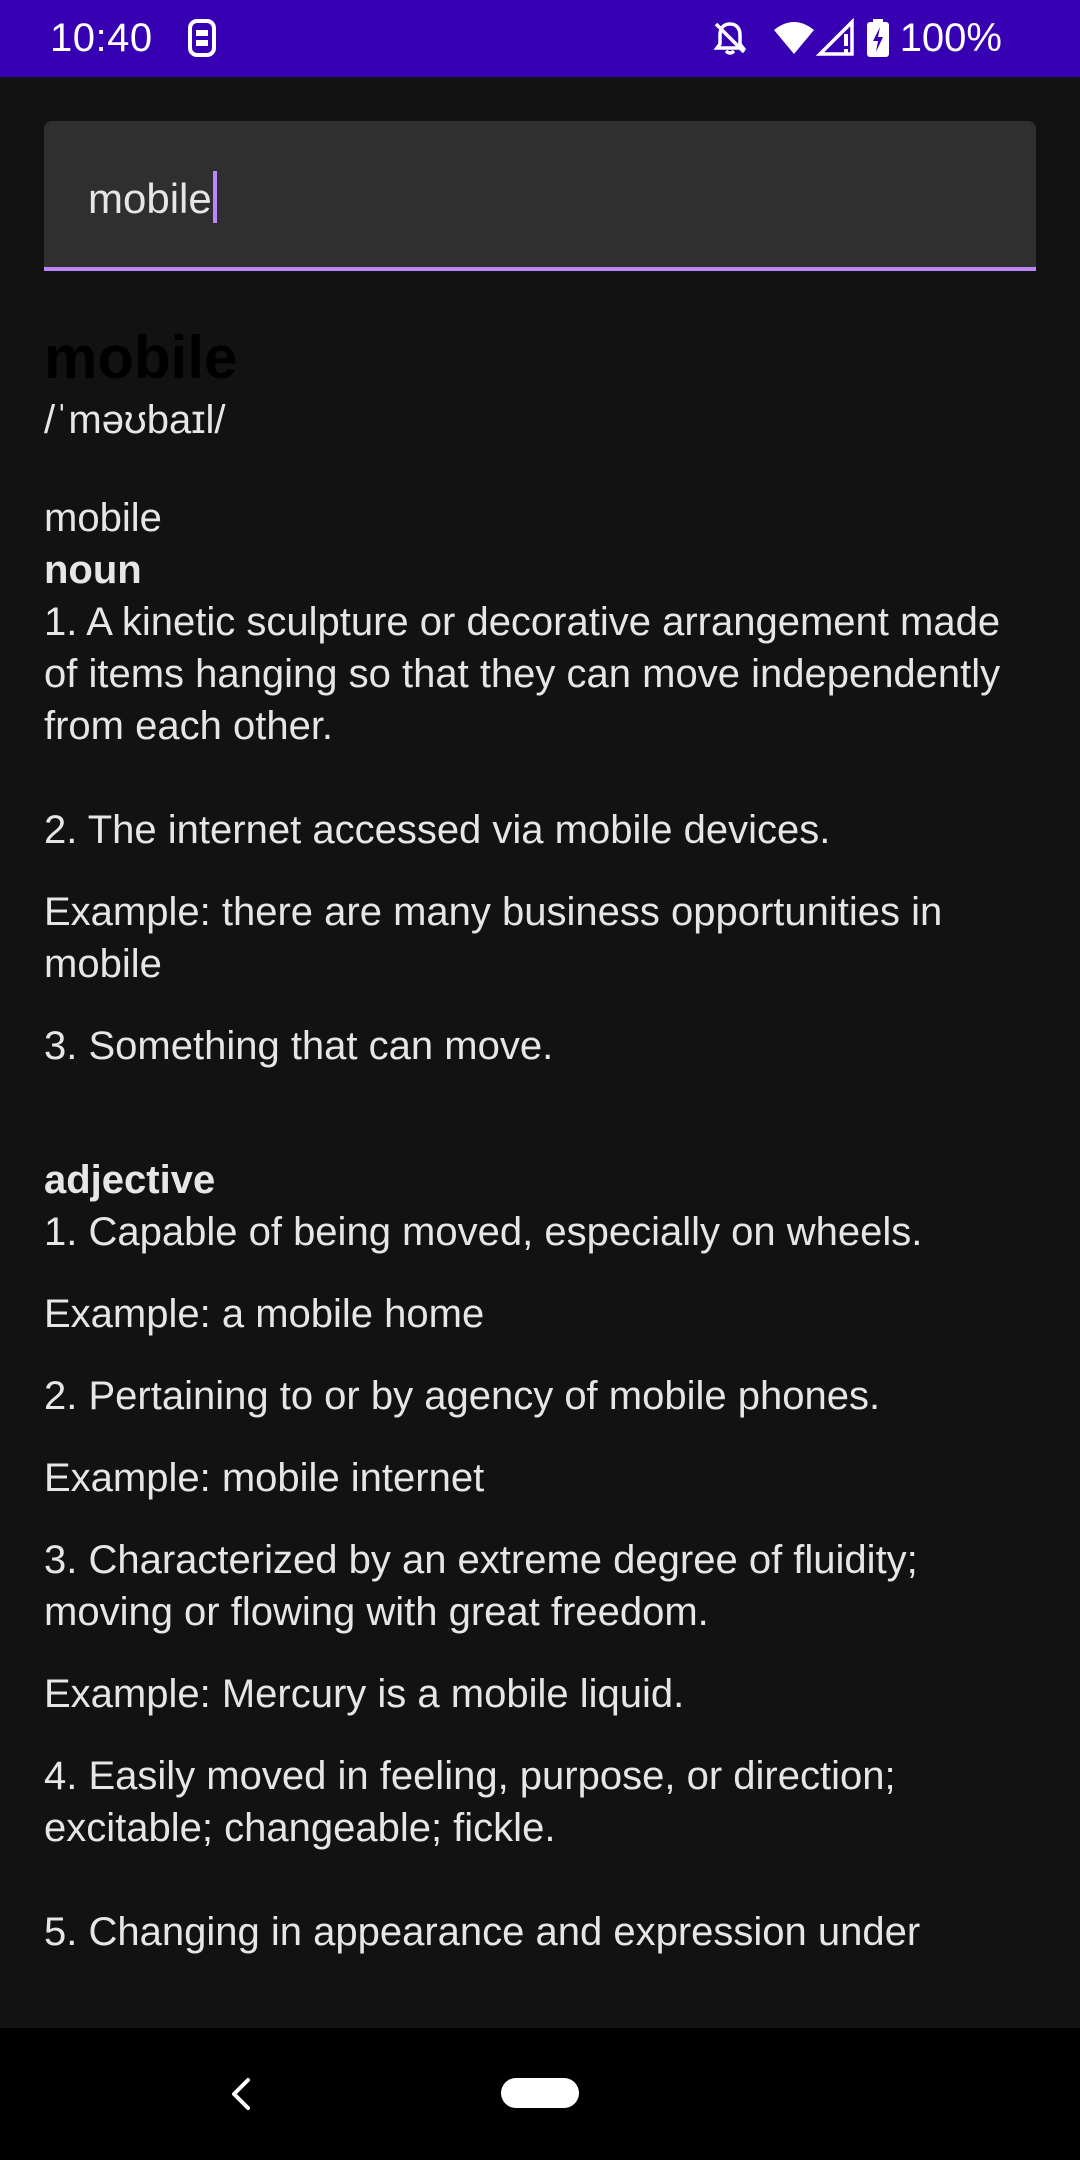 This screenshot has height=2160, width=1080. I want to click on search-field: mobile, so click(540, 196).